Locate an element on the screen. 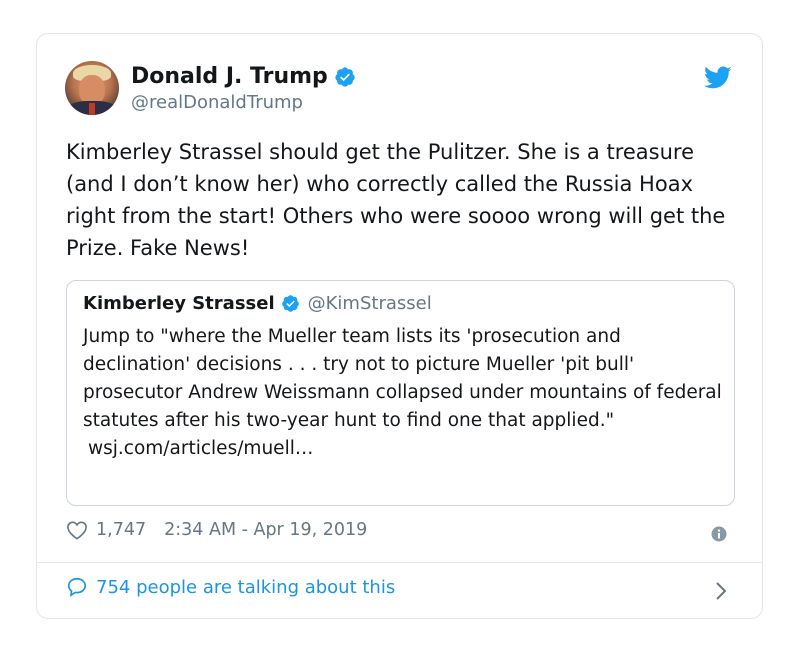  footer-divider is located at coordinates (399, 562).